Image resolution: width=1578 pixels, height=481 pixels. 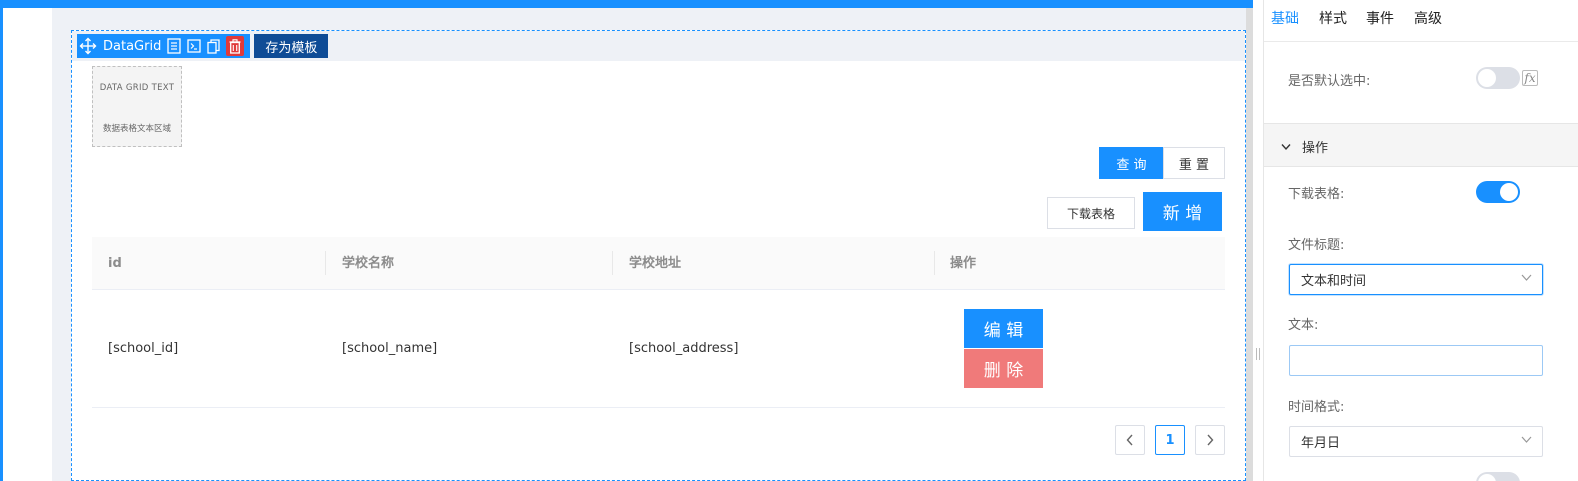 What do you see at coordinates (194, 46) in the screenshot?
I see `terminal-icon` at bounding box center [194, 46].